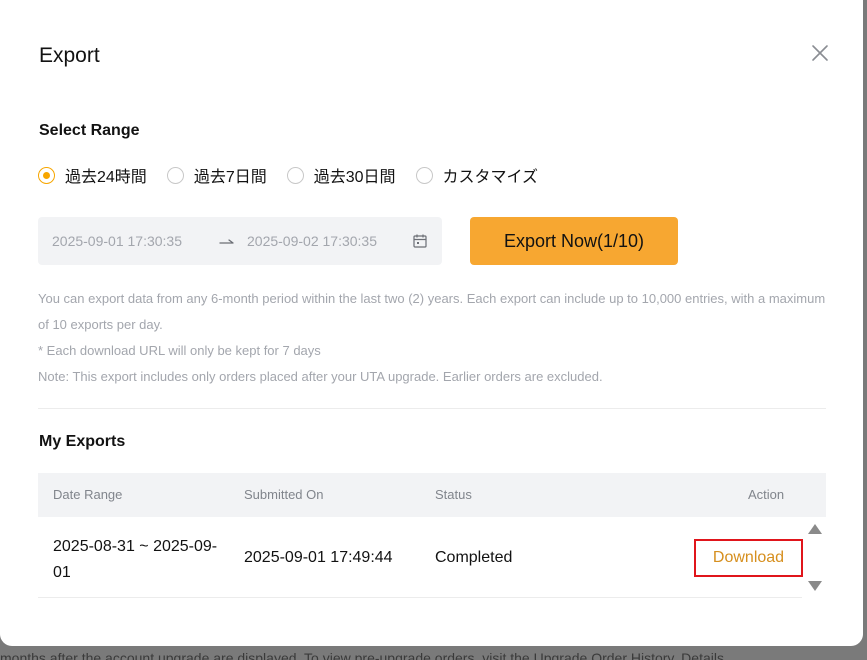 Image resolution: width=867 pixels, height=660 pixels. What do you see at coordinates (117, 241) in the screenshot?
I see `date-start-input: 2025-09-01 17:30:35` at bounding box center [117, 241].